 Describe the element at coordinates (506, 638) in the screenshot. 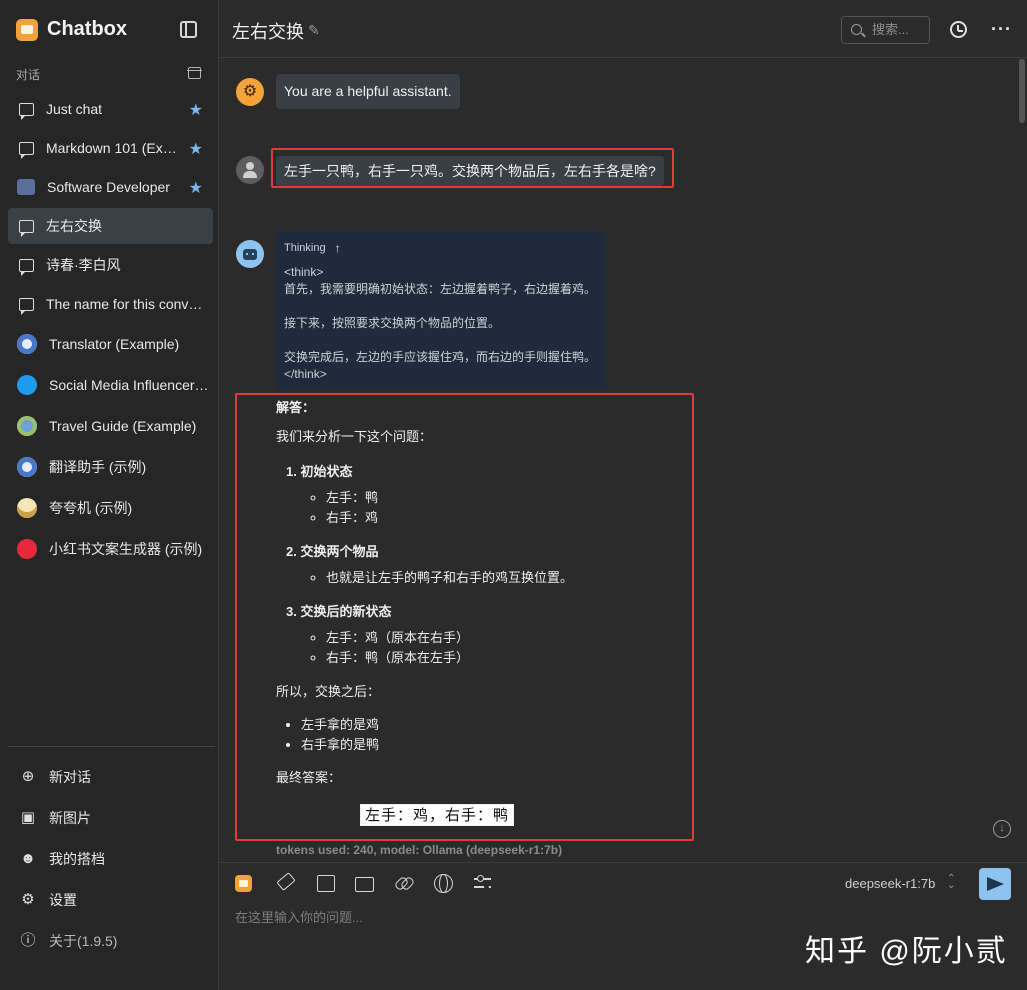

I see `step-item: 左手：鸡（原本在右手）` at that location.